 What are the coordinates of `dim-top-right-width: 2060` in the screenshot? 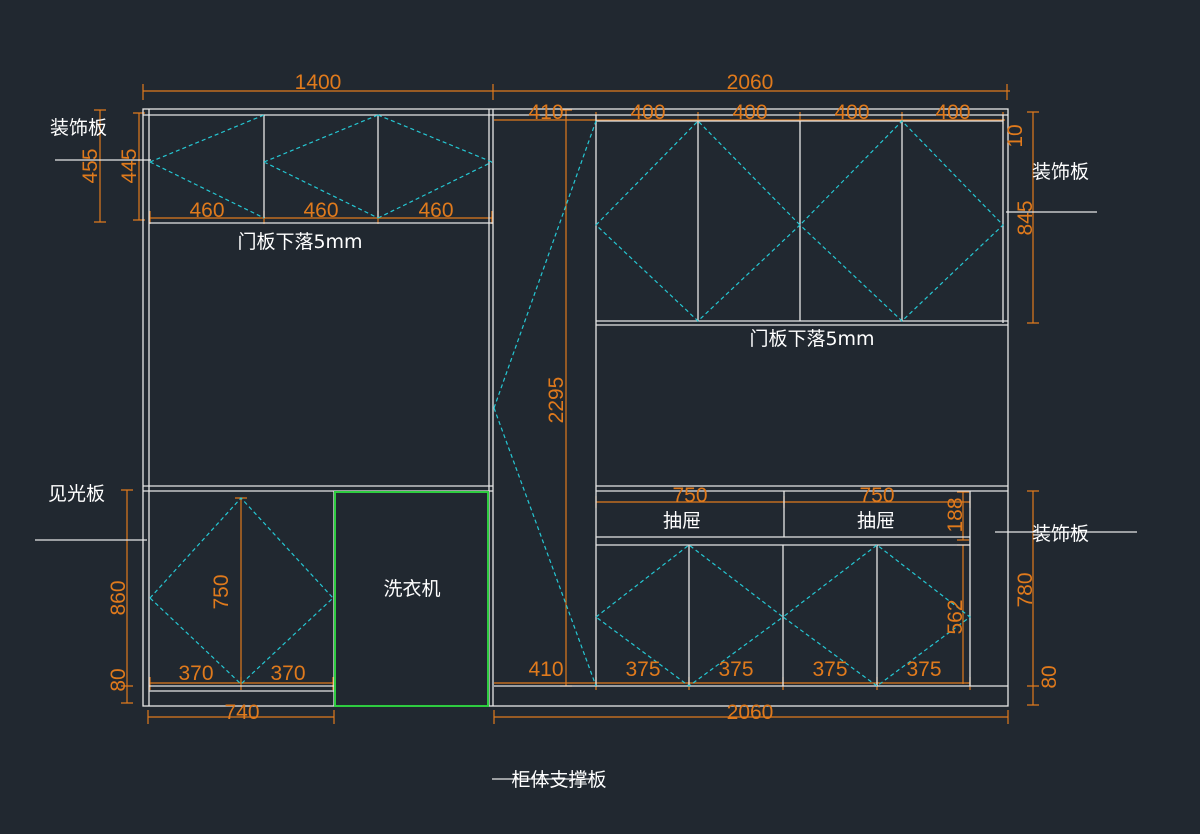 It's located at (750, 82).